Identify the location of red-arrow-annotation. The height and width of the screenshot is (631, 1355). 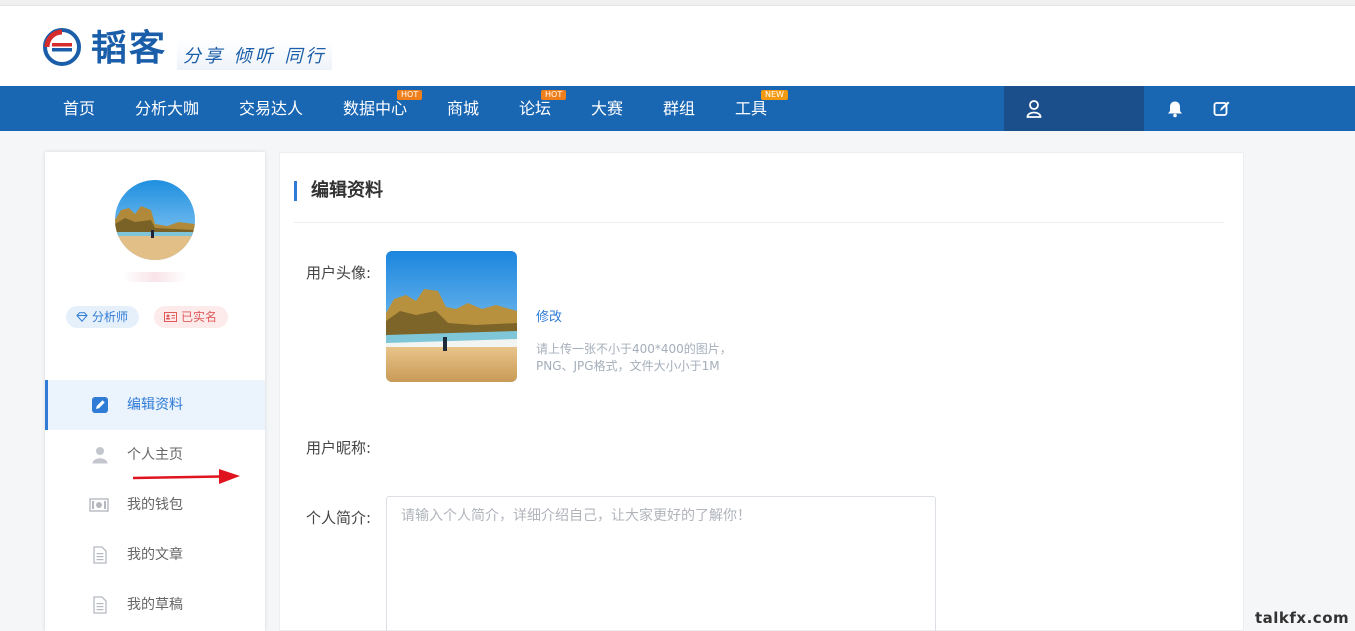
(186, 476).